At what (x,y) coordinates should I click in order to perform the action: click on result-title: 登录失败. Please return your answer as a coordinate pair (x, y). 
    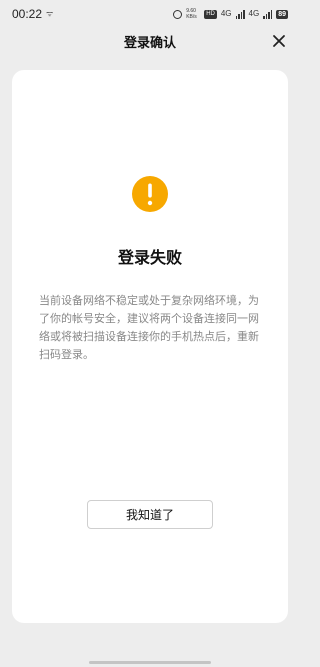
    Looking at the image, I should click on (149, 257).